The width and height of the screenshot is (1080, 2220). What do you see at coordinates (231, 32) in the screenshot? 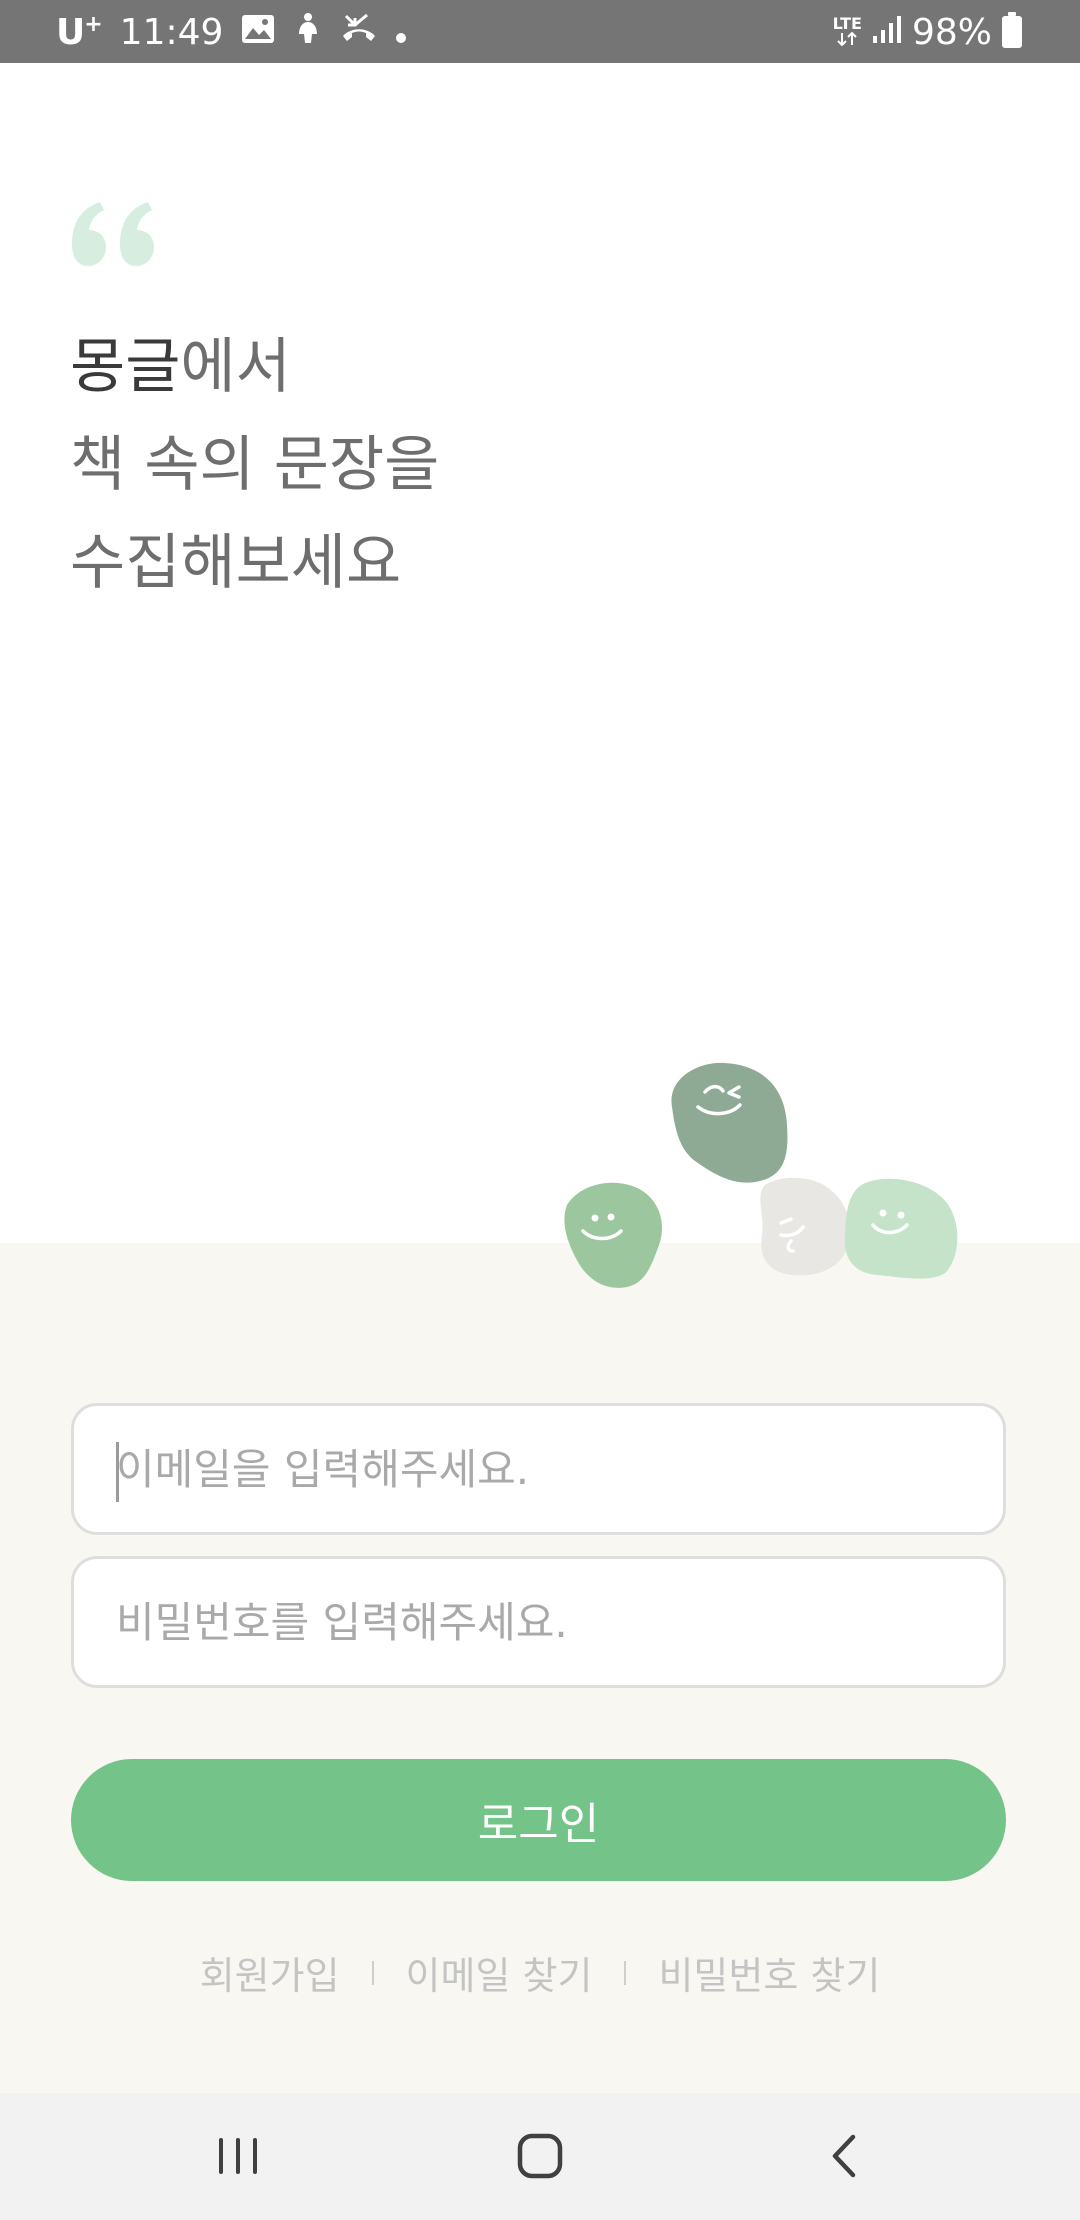
I see `status-left: U+ 11:49` at bounding box center [231, 32].